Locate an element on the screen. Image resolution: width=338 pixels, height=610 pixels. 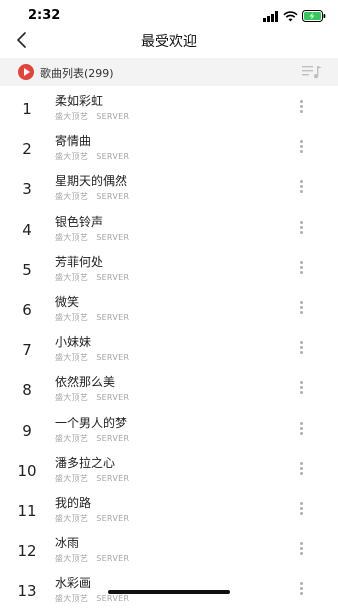
song-index: 8 is located at coordinates (27, 390).